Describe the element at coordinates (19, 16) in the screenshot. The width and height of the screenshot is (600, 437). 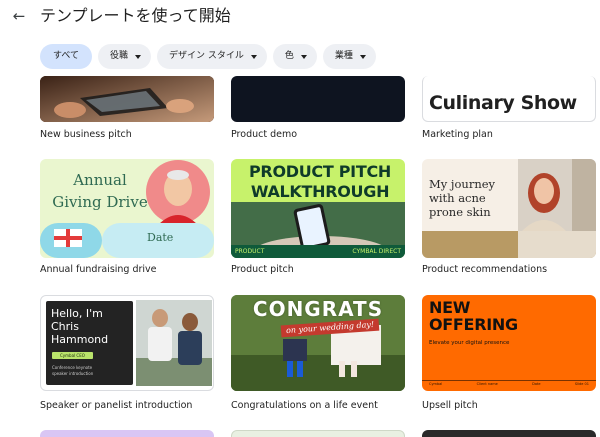
I see `back-arrow-icon: ←` at that location.